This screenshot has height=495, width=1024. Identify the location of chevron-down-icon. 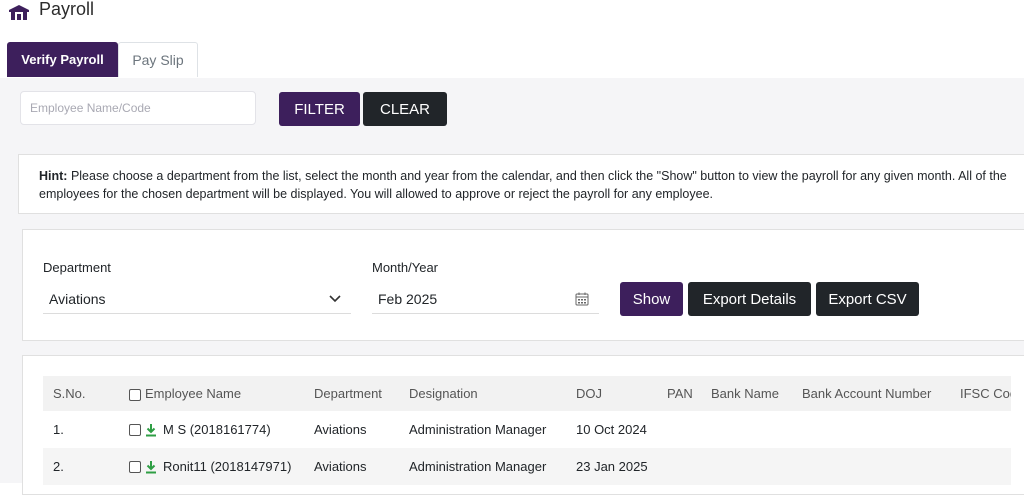
(335, 299).